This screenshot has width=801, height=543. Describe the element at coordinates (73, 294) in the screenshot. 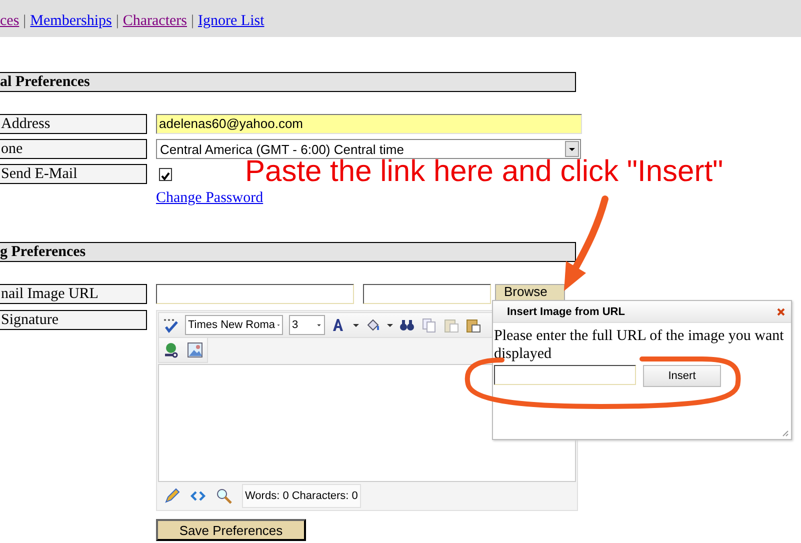

I see `field-label: nail Image URL` at that location.